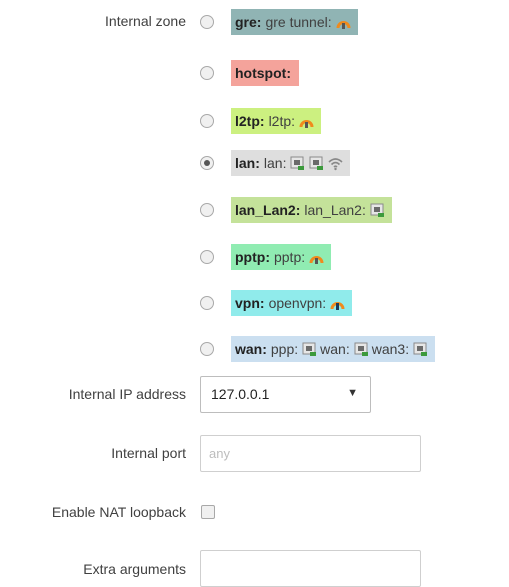 The width and height of the screenshot is (509, 587). What do you see at coordinates (251, 349) in the screenshot?
I see `zone-name: wan:` at bounding box center [251, 349].